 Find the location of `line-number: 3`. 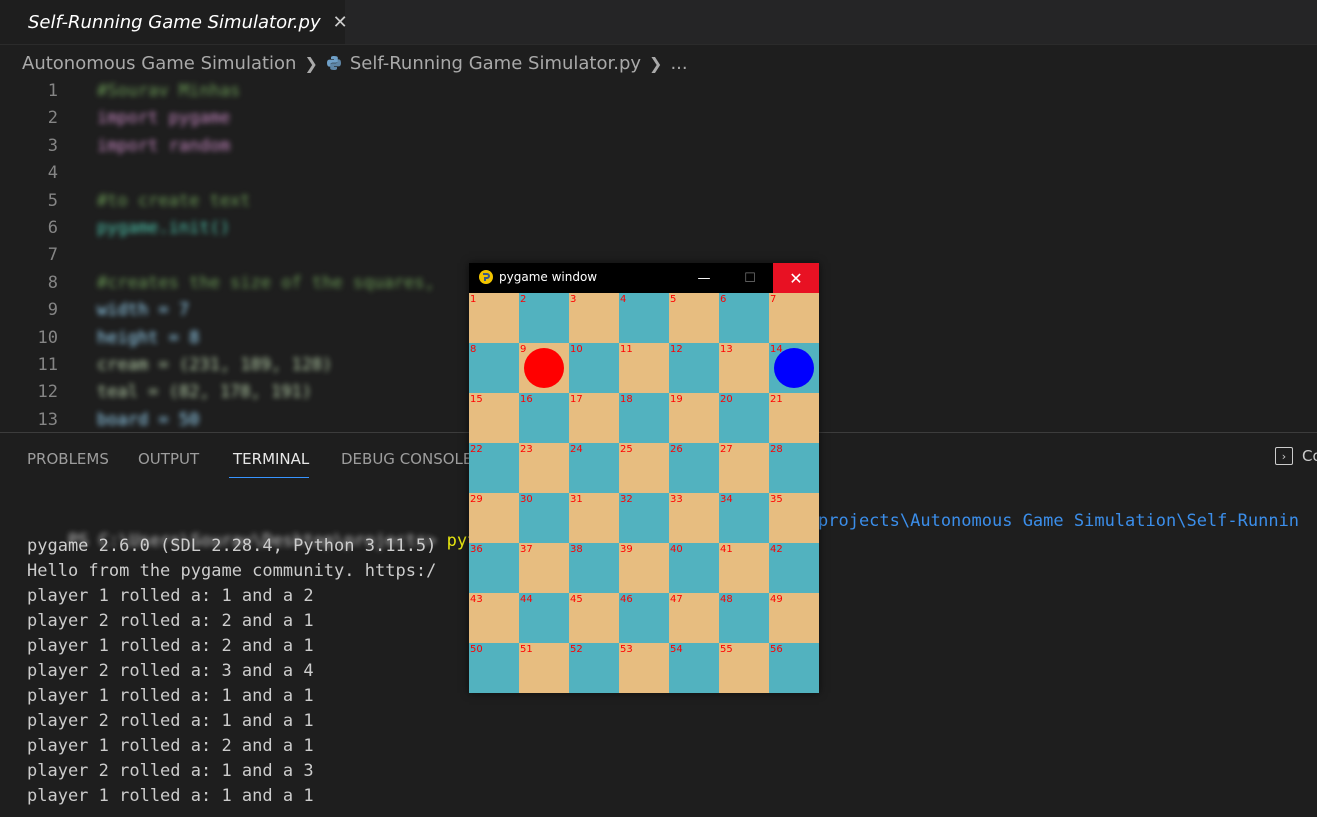

line-number: 3 is located at coordinates (52, 145).